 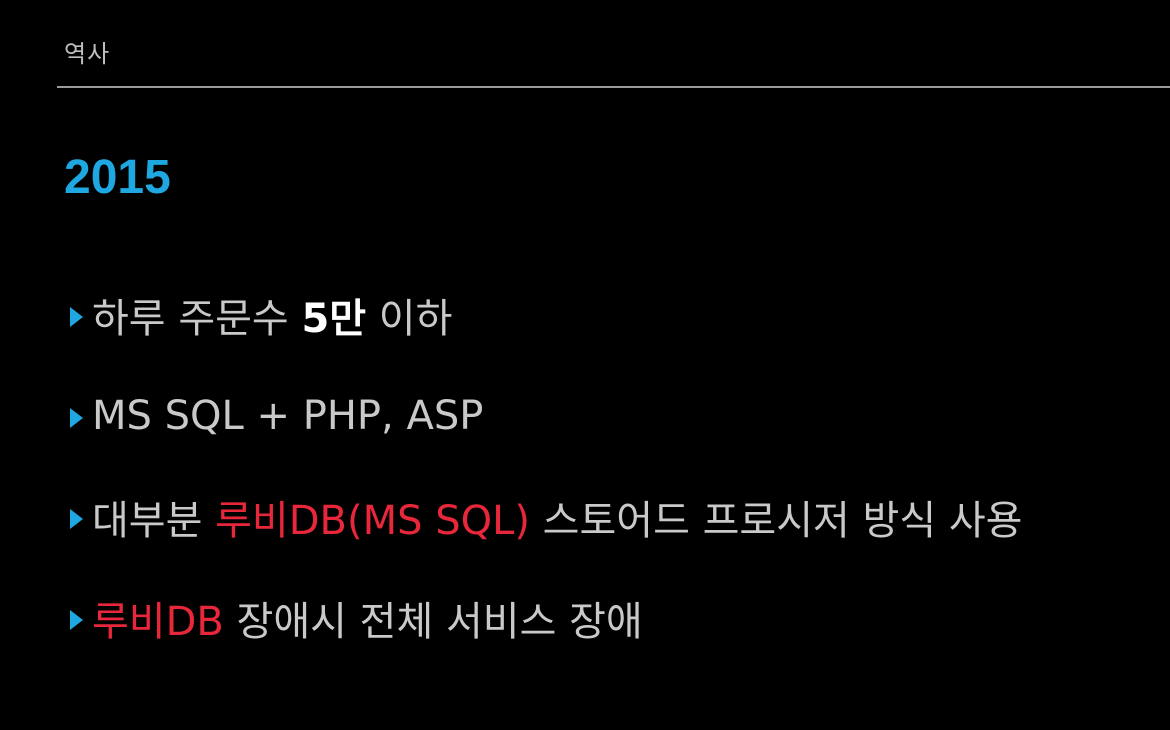 I want to click on bullet-text-emphasis: 5만, so click(x=334, y=319).